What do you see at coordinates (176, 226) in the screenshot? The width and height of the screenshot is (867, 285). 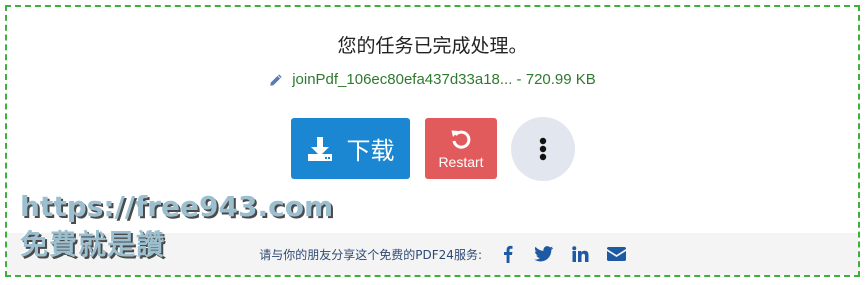 I see `watermark: https://free943.com 免費就是讚` at bounding box center [176, 226].